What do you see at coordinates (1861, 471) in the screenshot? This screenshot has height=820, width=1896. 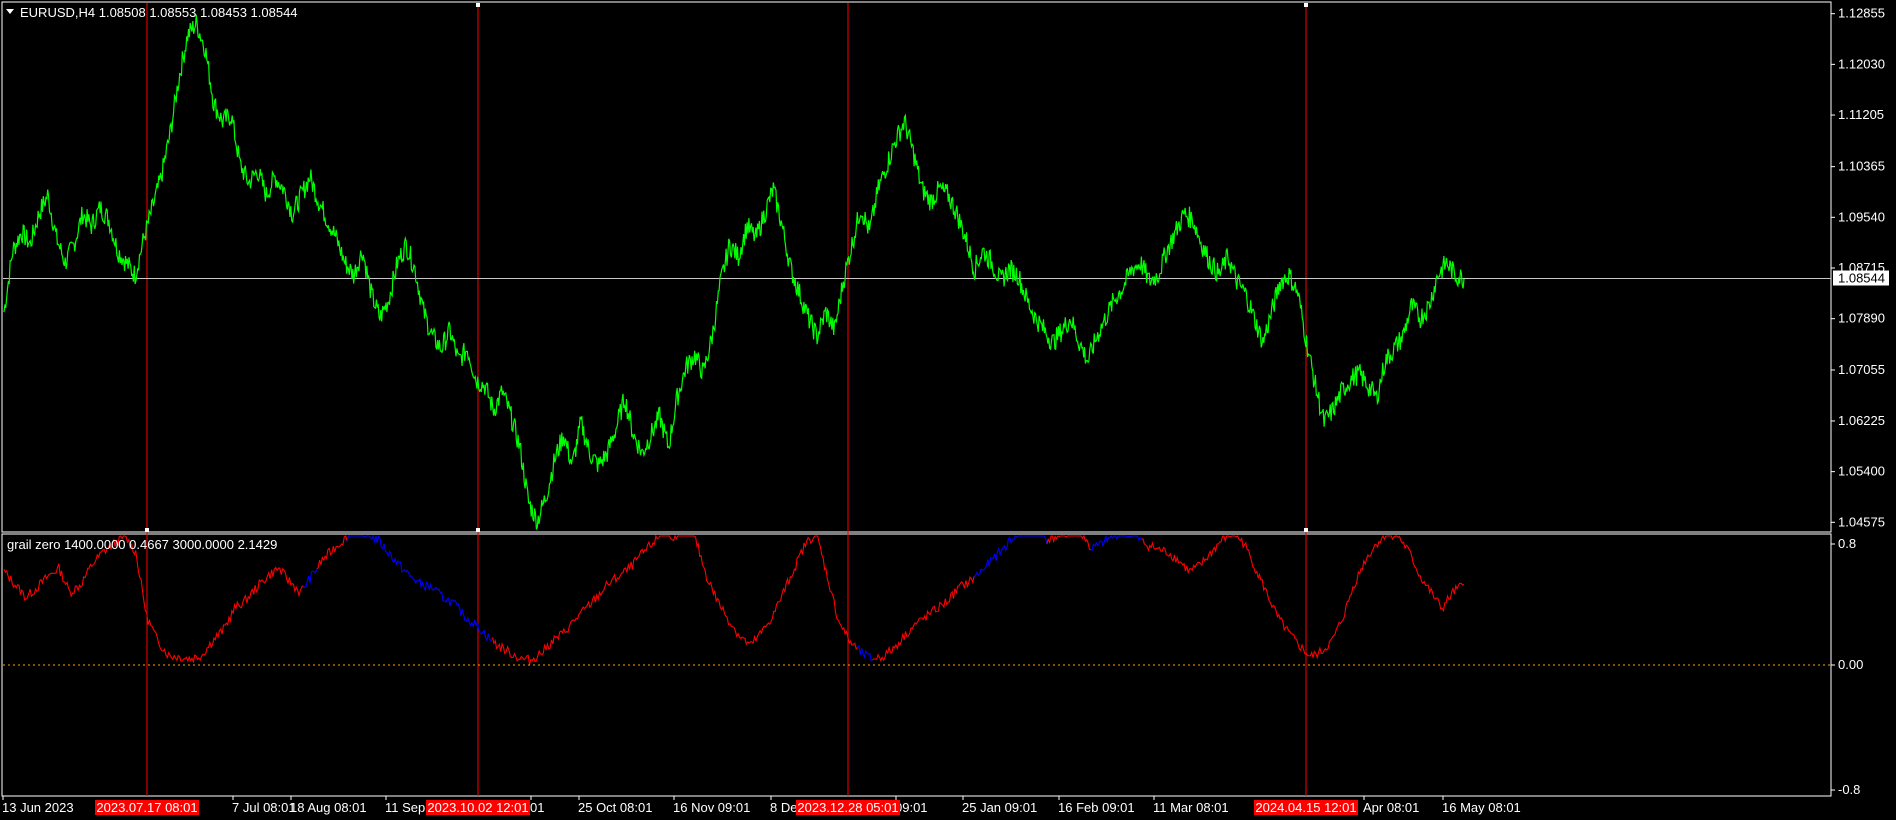 I see `y-tick-label: 1.05400` at bounding box center [1861, 471].